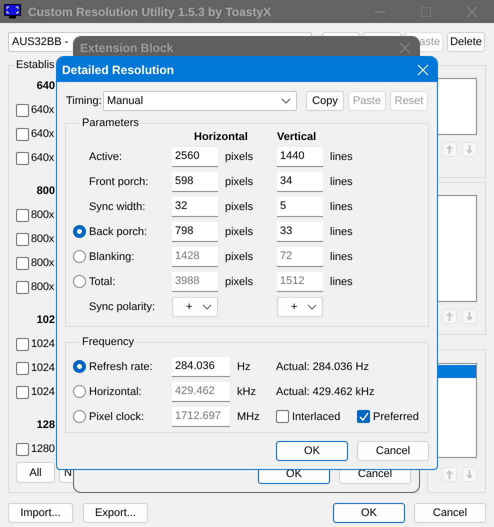 The image size is (494, 527). Describe the element at coordinates (300, 182) in the screenshot. I see `input-field: 34` at that location.